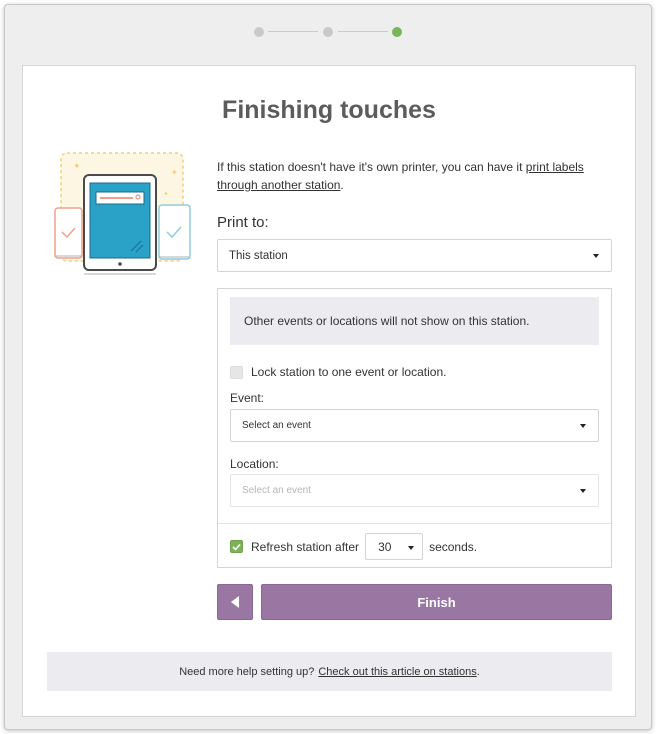 This screenshot has width=656, height=734. I want to click on location-label: Location:, so click(254, 464).